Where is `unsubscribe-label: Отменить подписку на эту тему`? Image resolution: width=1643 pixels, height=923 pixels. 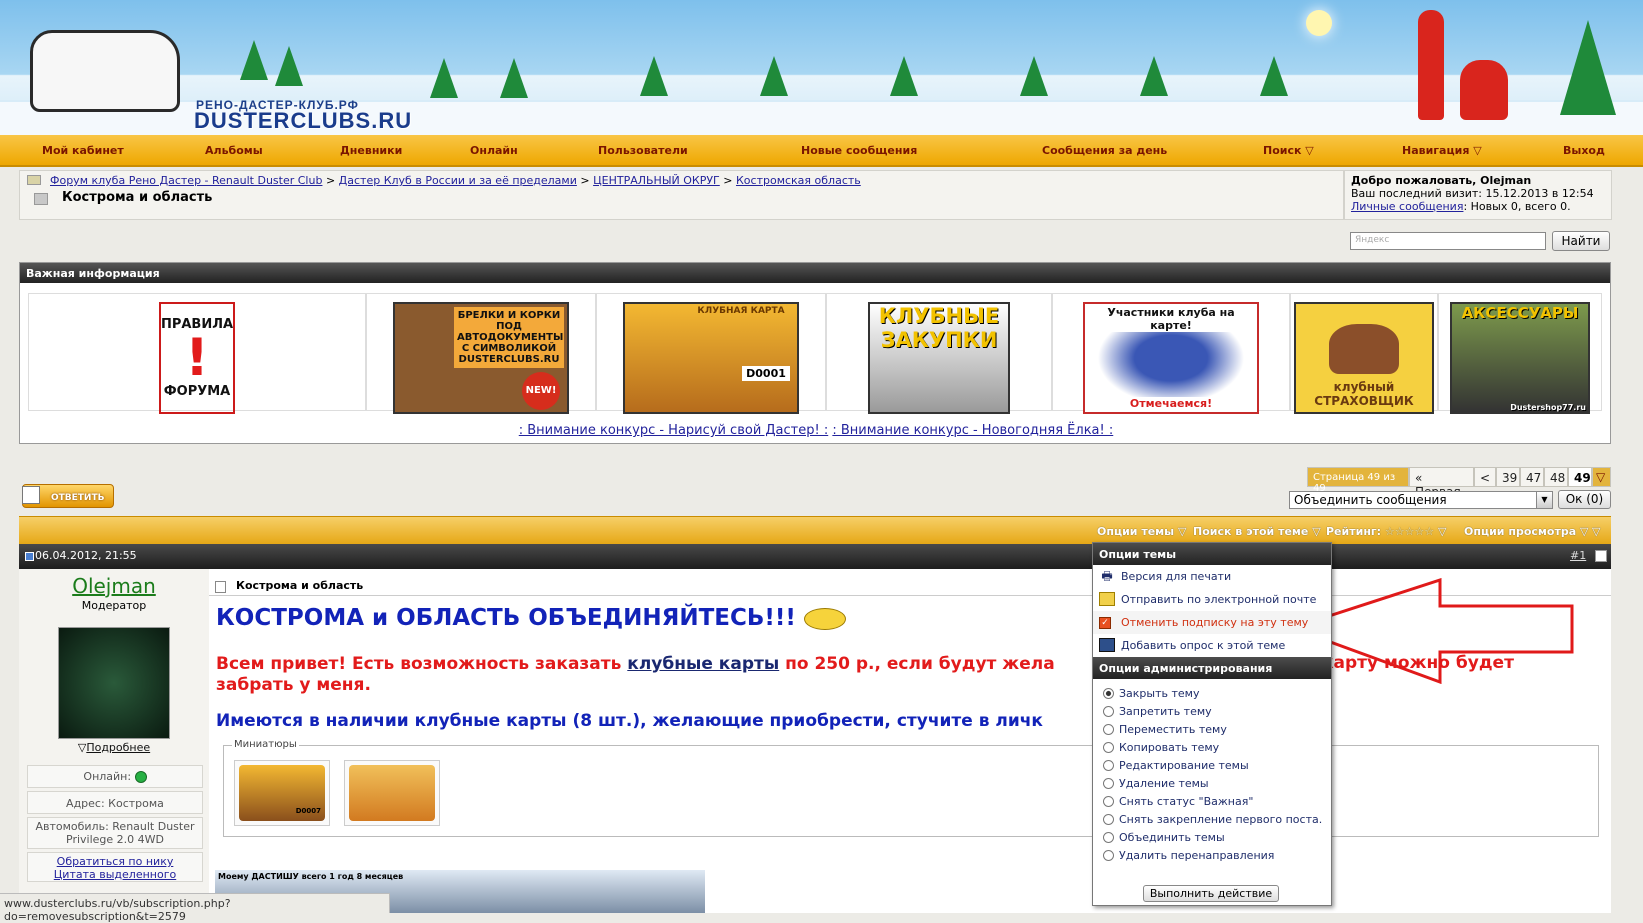 unsubscribe-label: Отменить подписку на эту тему is located at coordinates (1215, 622).